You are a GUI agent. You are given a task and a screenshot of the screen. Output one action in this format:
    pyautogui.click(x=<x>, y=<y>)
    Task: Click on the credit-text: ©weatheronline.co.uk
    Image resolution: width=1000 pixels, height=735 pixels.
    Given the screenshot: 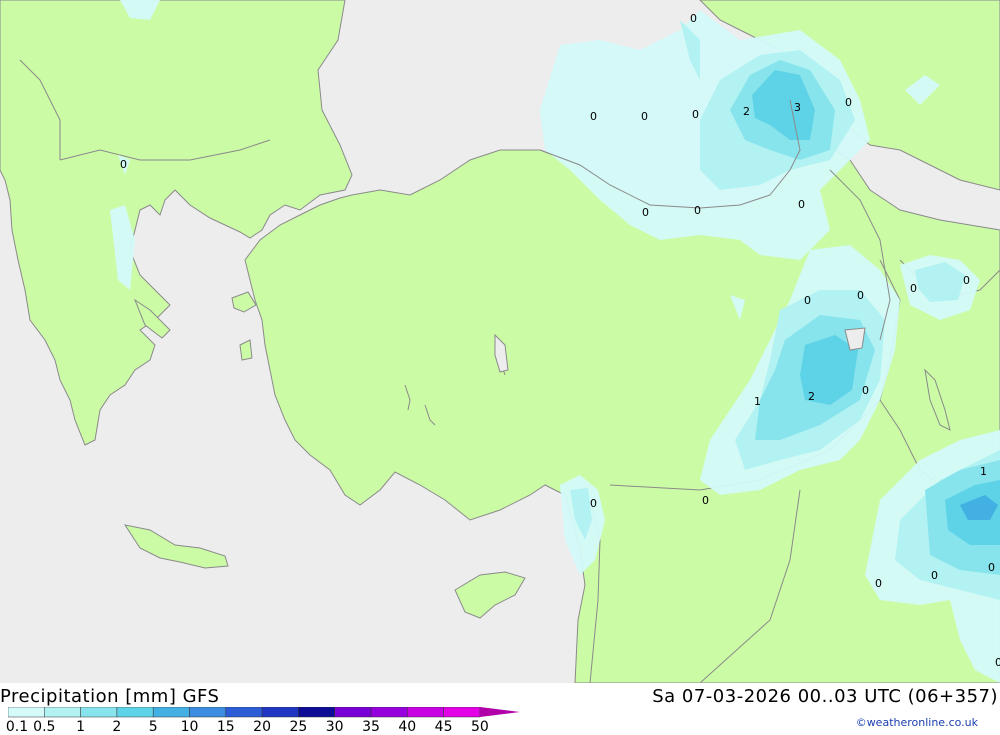 What is the action you would take?
    pyautogui.click(x=916, y=722)
    